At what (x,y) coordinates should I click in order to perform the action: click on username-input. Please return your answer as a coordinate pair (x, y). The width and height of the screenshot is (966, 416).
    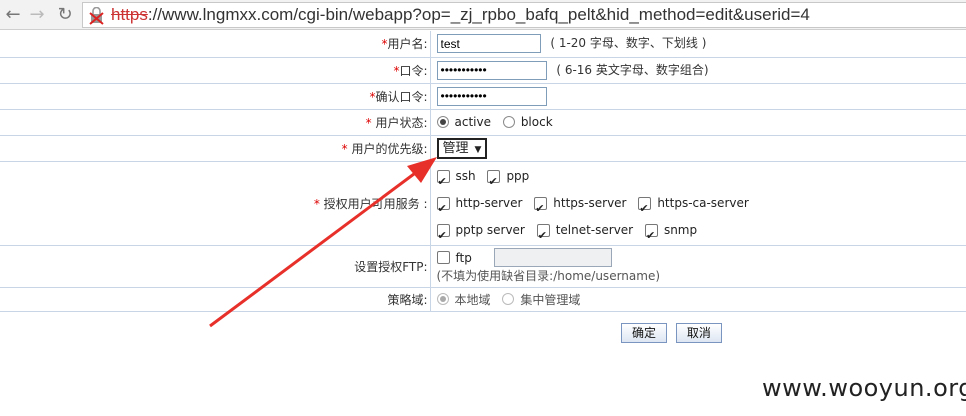
    Looking at the image, I should click on (488, 44).